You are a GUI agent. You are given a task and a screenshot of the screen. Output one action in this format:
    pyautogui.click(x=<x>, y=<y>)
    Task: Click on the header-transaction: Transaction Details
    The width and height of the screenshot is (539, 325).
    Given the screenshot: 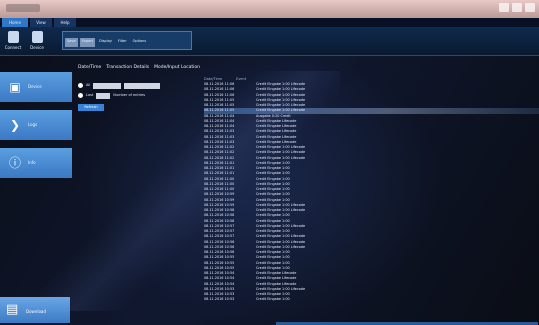 What is the action you would take?
    pyautogui.click(x=128, y=67)
    